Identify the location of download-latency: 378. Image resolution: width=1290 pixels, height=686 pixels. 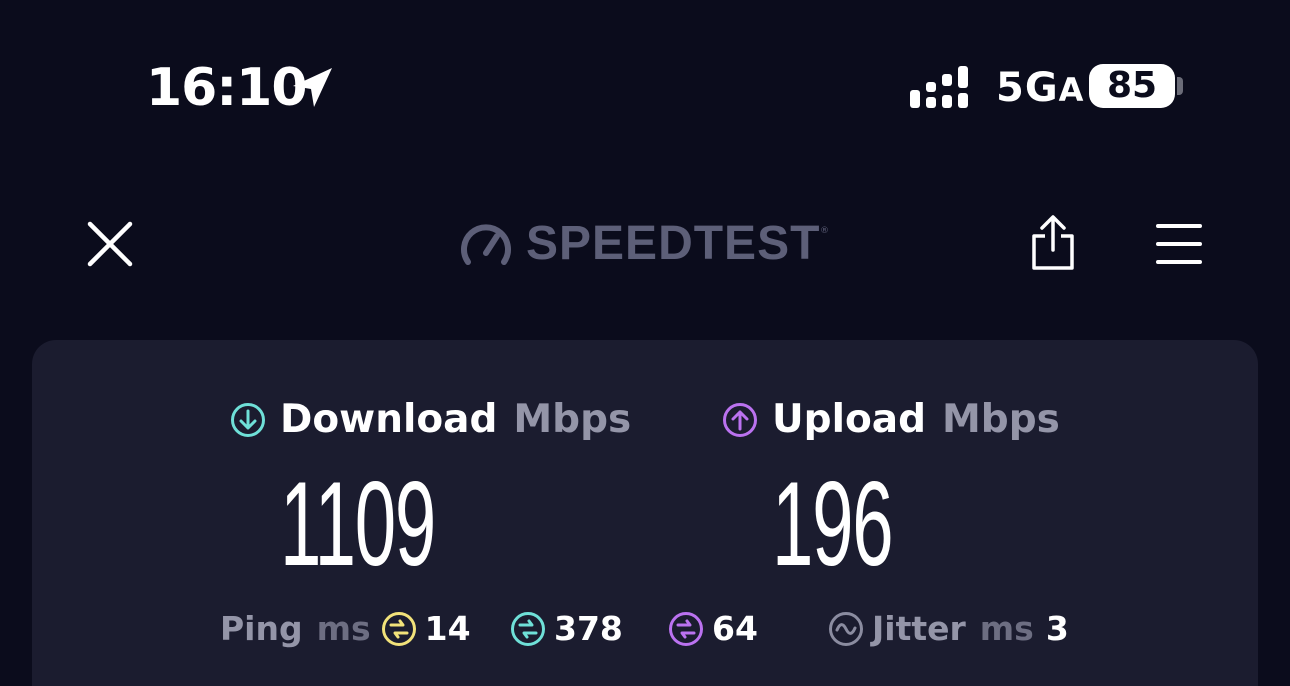
(566, 629).